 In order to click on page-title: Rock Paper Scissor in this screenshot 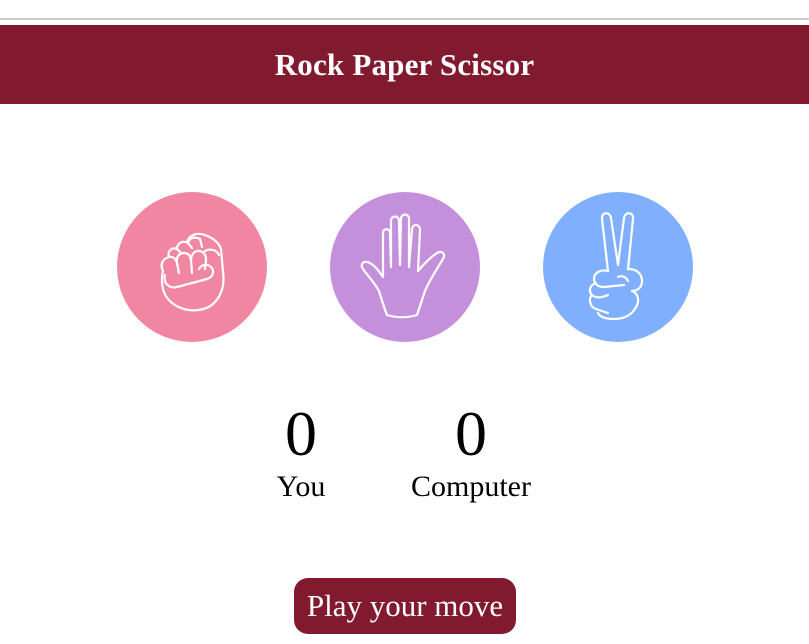, I will do `click(404, 64)`.